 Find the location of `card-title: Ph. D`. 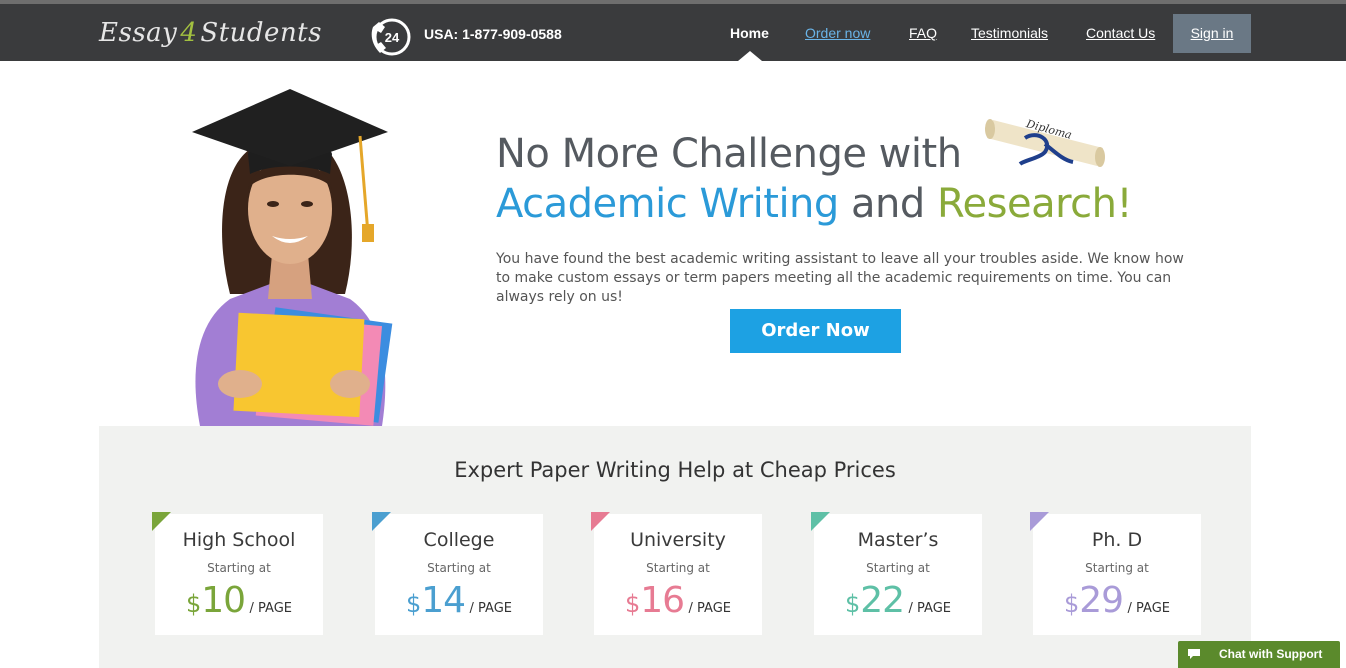

card-title: Ph. D is located at coordinates (1117, 540).